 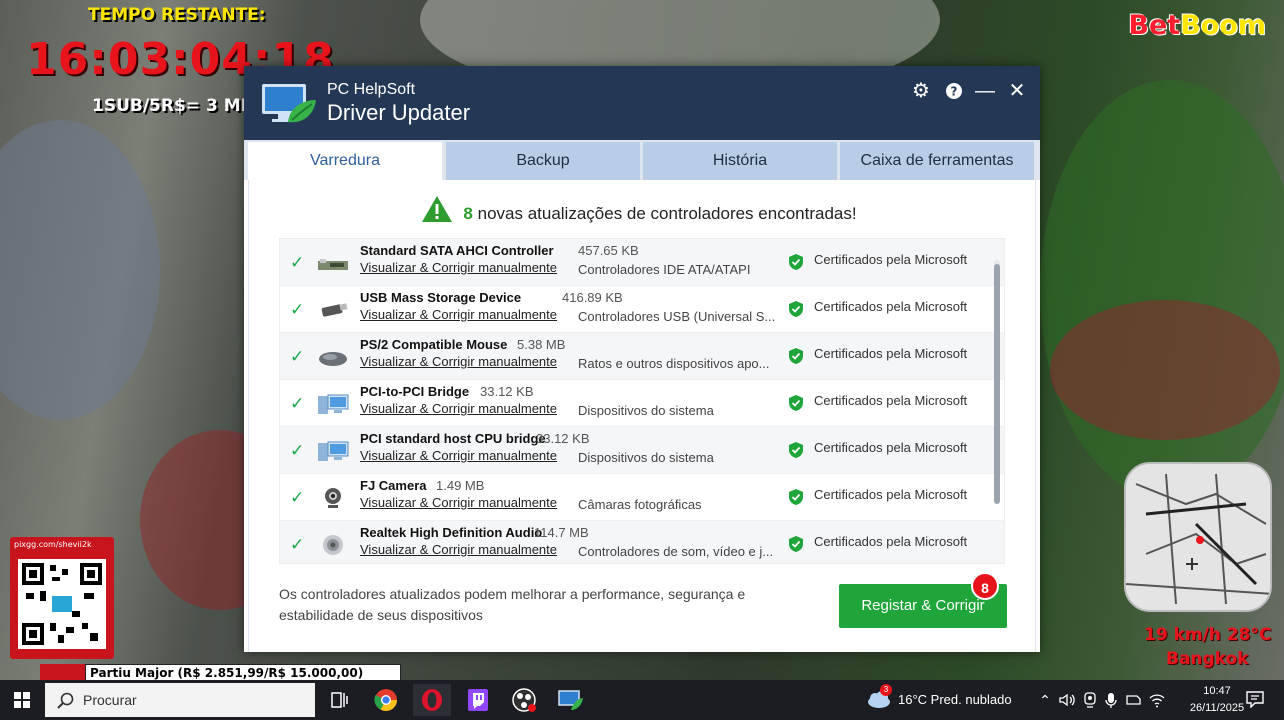 What do you see at coordinates (1217, 691) in the screenshot?
I see `clock-time: 10:47` at bounding box center [1217, 691].